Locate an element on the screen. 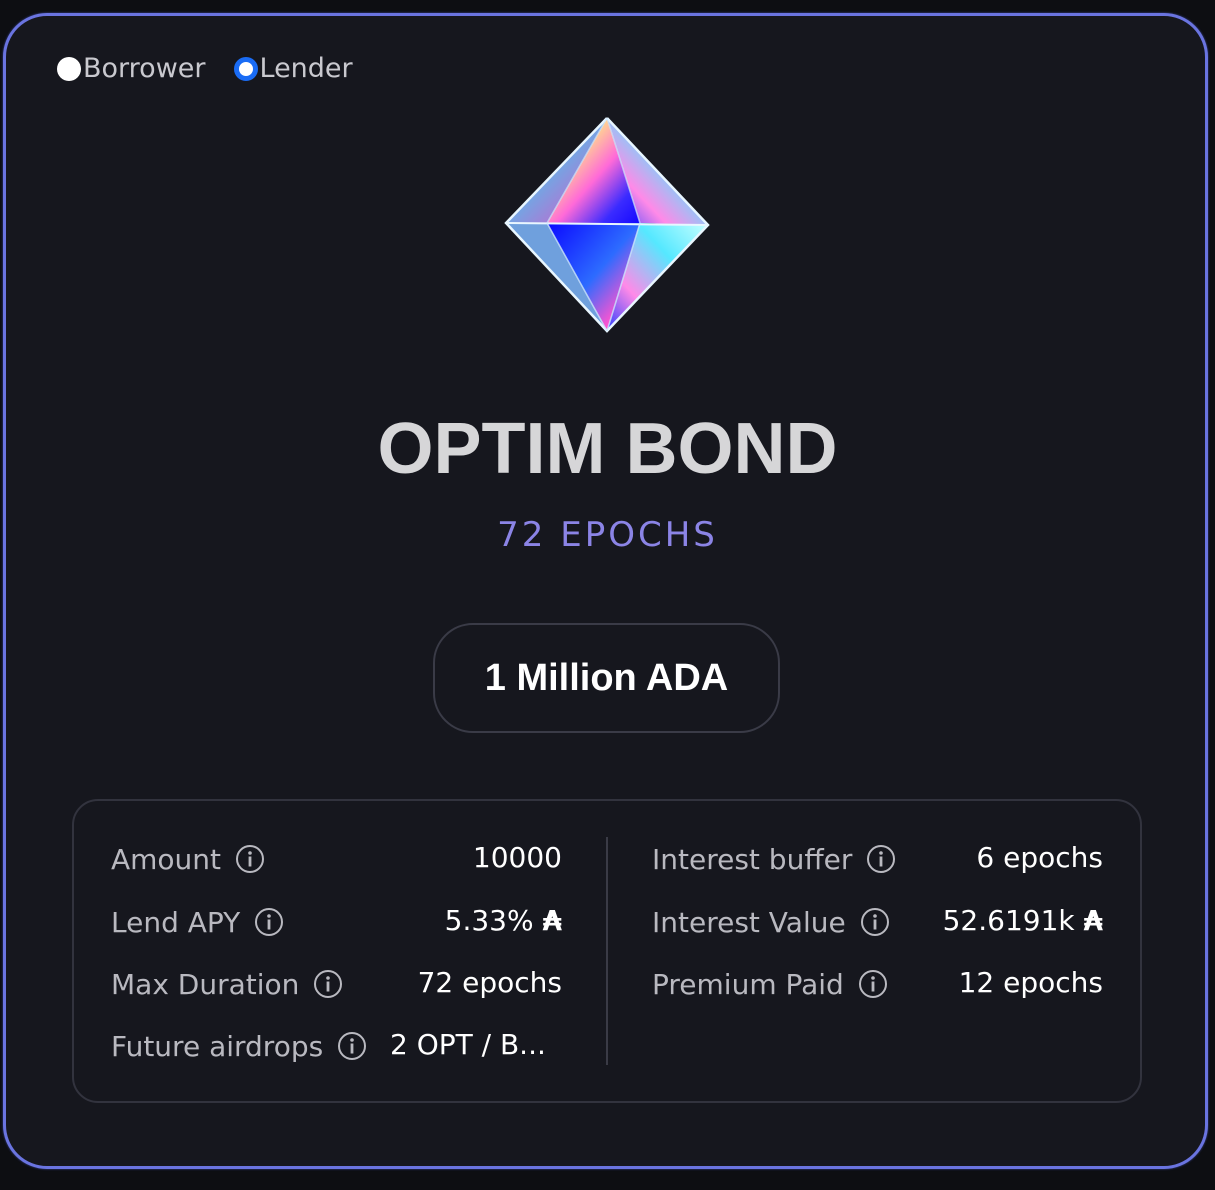 The width and height of the screenshot is (1215, 1190). detail-row-max-duration: Max Duration is located at coordinates (227, 984).